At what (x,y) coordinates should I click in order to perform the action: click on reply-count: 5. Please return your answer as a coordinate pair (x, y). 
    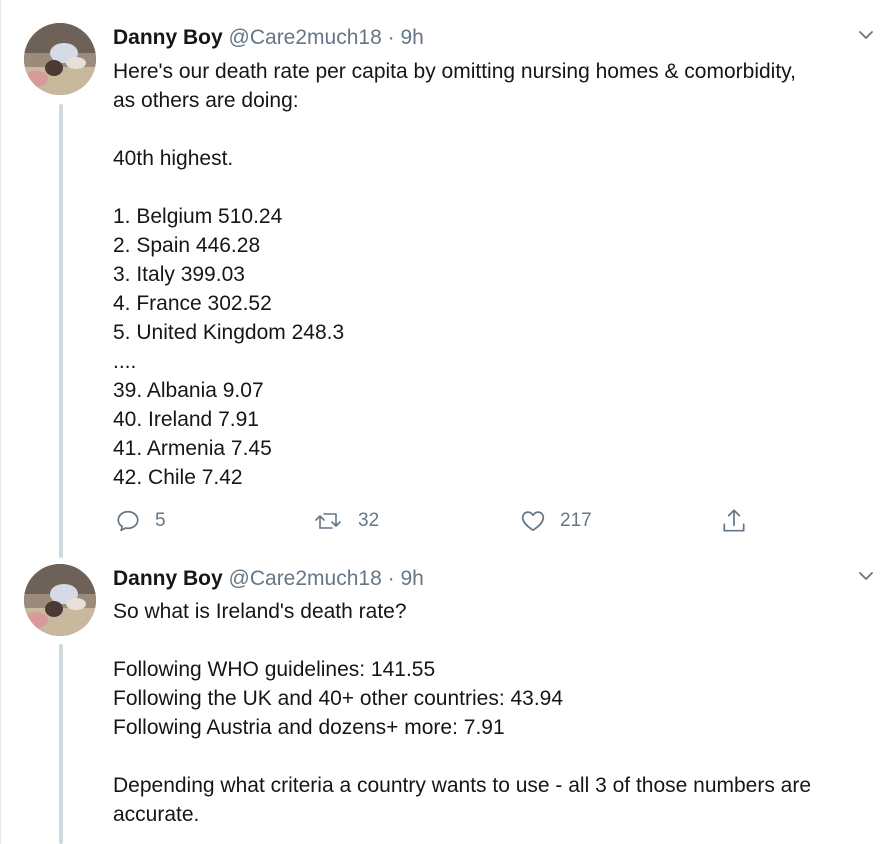
    Looking at the image, I should click on (160, 520).